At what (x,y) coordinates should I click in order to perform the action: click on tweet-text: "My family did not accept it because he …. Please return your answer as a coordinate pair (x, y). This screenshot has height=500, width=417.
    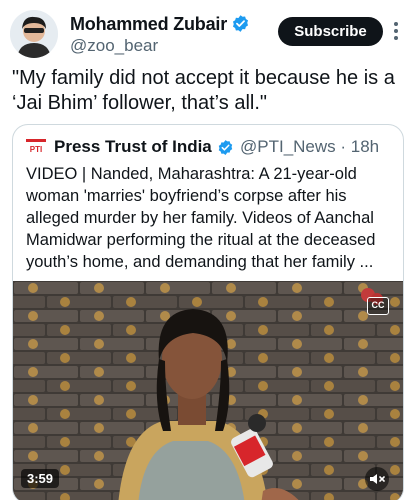
    Looking at the image, I should click on (203, 90).